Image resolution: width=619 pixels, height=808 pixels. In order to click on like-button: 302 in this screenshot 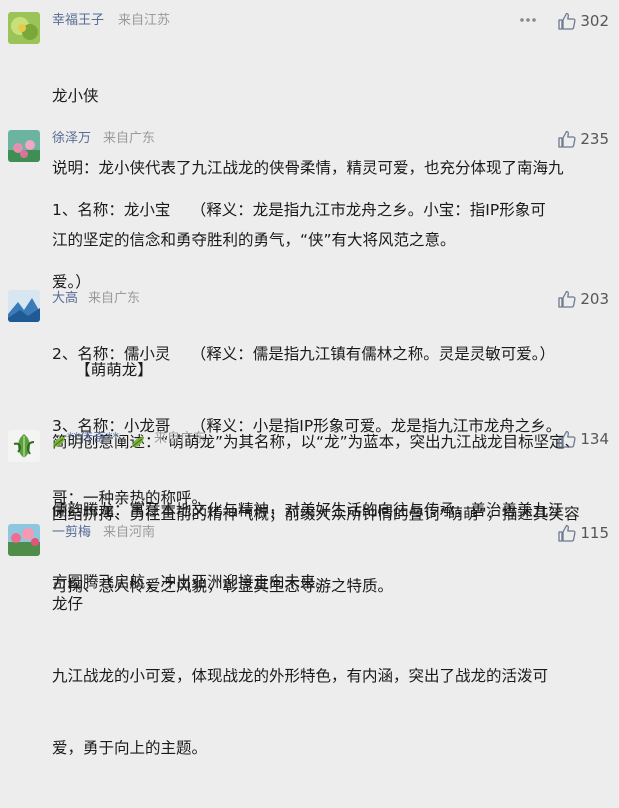, I will do `click(583, 21)`.